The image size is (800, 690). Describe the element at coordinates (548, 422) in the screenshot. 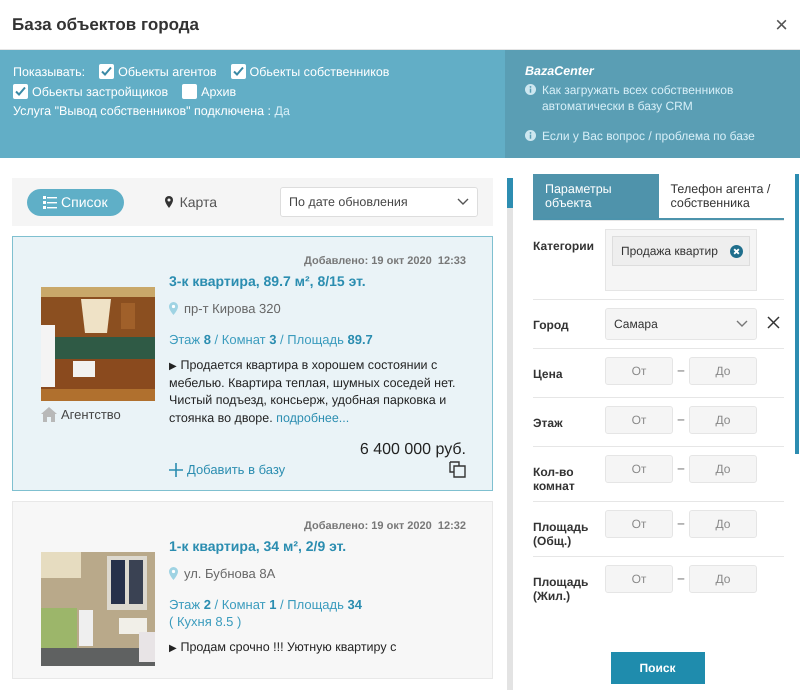

I see `filter-label: Этаж` at that location.